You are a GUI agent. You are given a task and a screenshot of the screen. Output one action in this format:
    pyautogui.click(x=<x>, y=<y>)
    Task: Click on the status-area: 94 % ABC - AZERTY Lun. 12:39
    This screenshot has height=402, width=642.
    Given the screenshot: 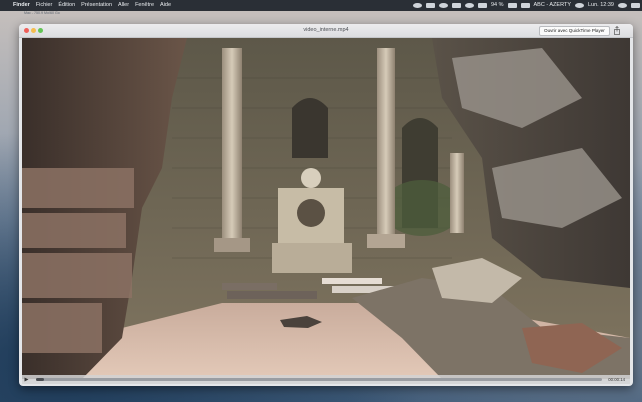 What is the action you would take?
    pyautogui.click(x=526, y=5)
    